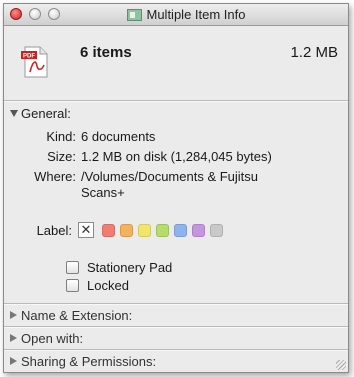  I want to click on open-with-divider, so click(176, 350).